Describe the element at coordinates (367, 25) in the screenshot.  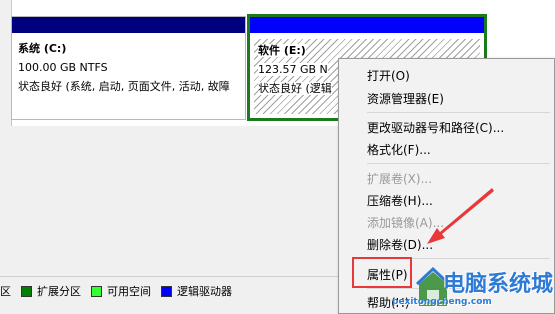
I see `partition-e-bar` at that location.